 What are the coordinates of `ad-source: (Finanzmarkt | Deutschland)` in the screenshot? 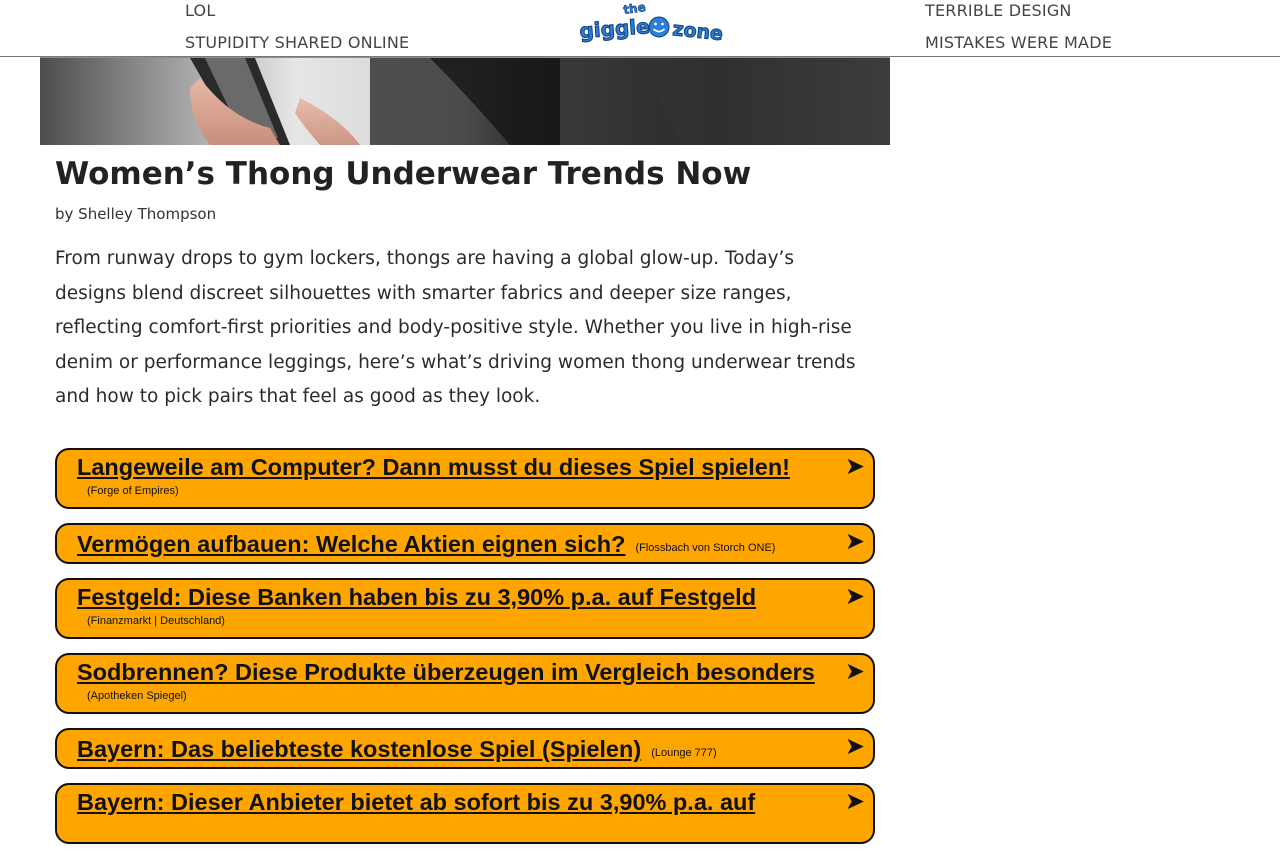 It's located at (156, 621).